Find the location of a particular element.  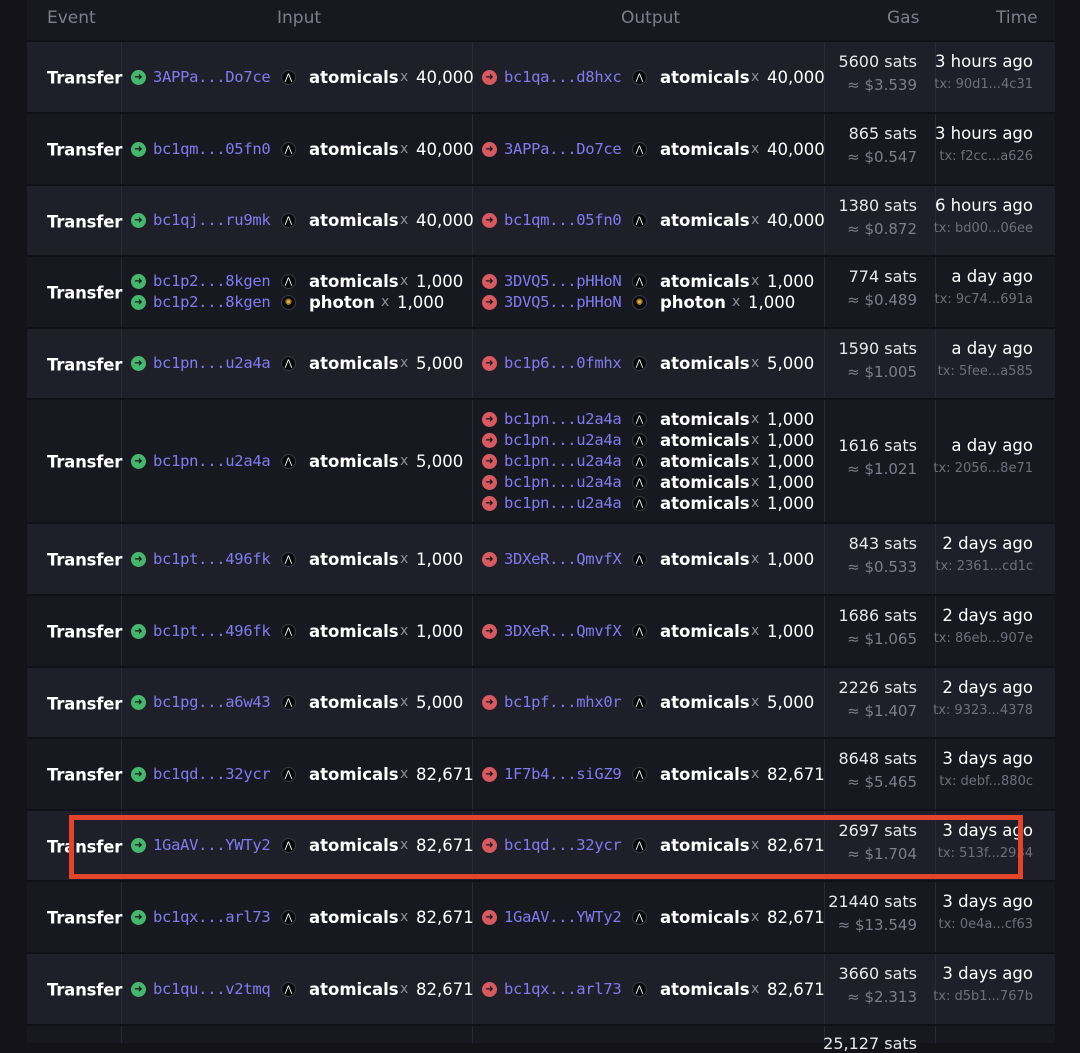

tx-hash-link: tx: debf...880c is located at coordinates (973, 781).